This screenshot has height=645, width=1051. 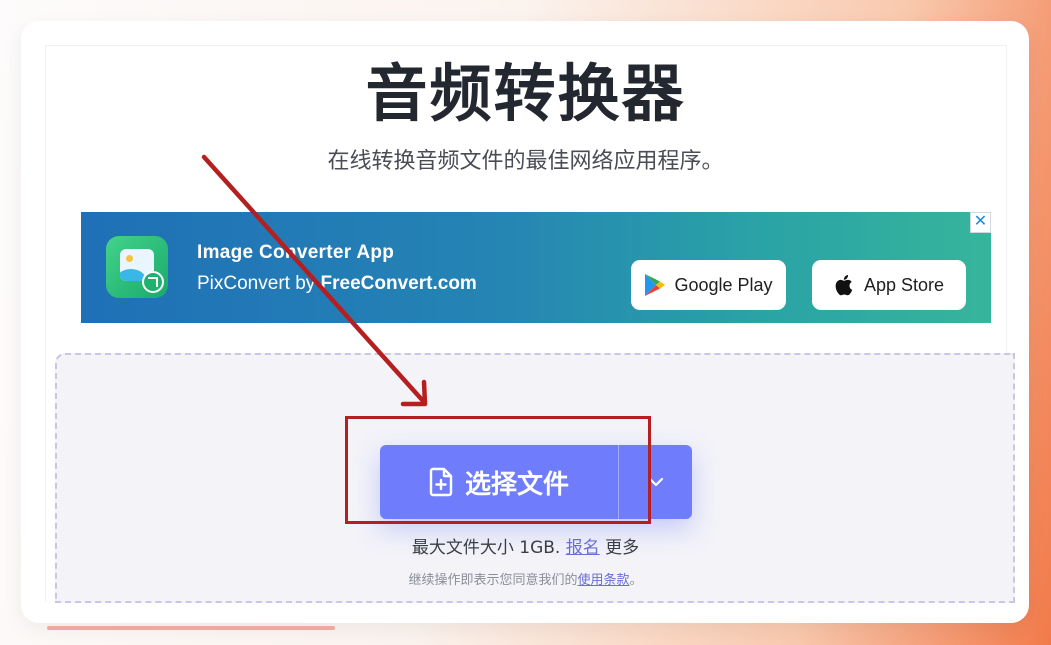 I want to click on apple-icon, so click(x=844, y=285).